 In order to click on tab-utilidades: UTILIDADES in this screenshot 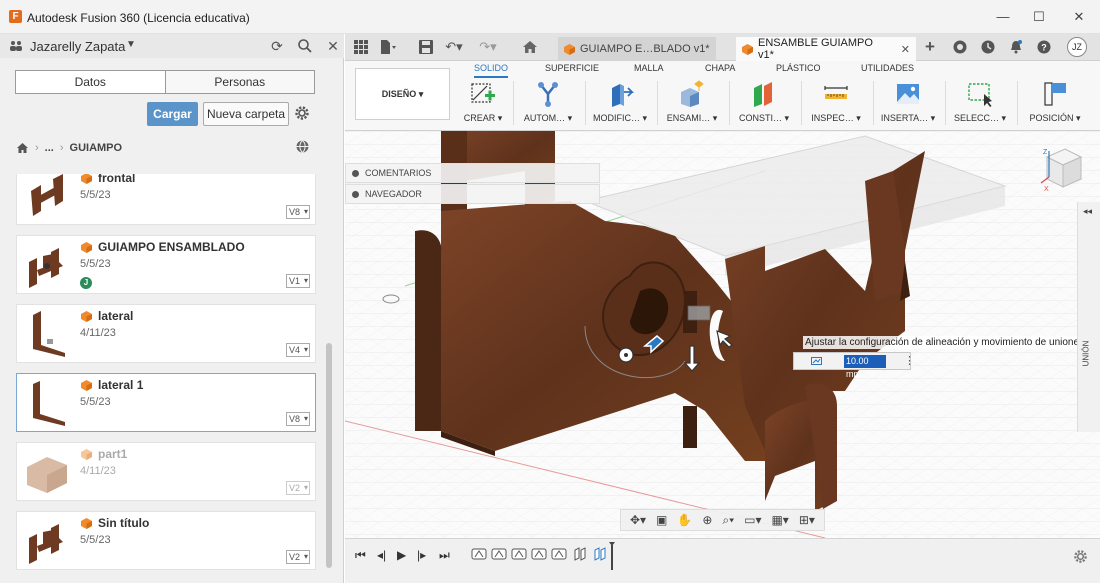, I will do `click(887, 68)`.